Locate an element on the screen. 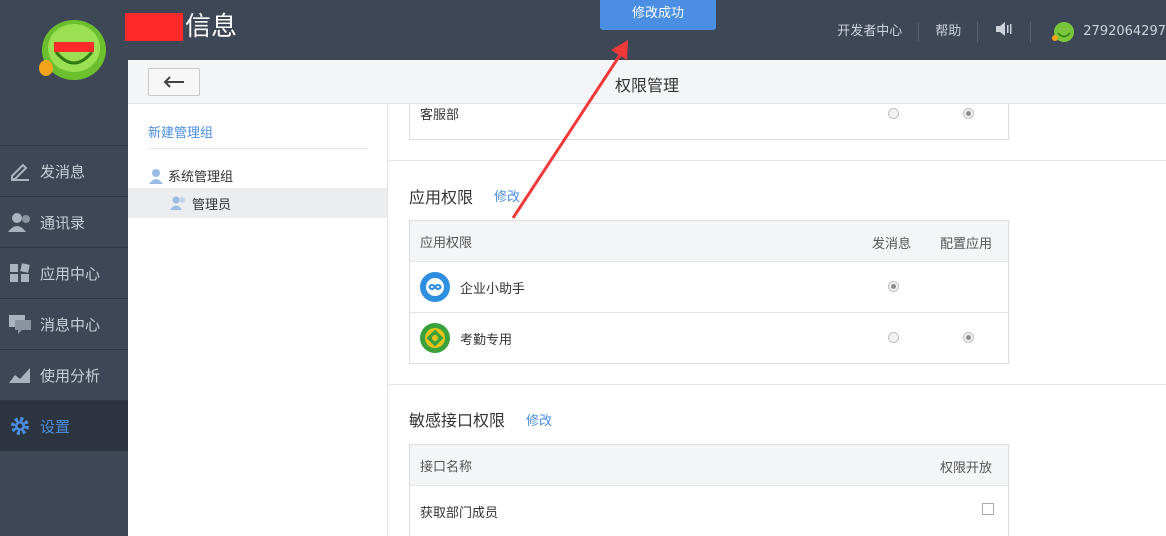  success-toast: 修改成功 is located at coordinates (658, 15).